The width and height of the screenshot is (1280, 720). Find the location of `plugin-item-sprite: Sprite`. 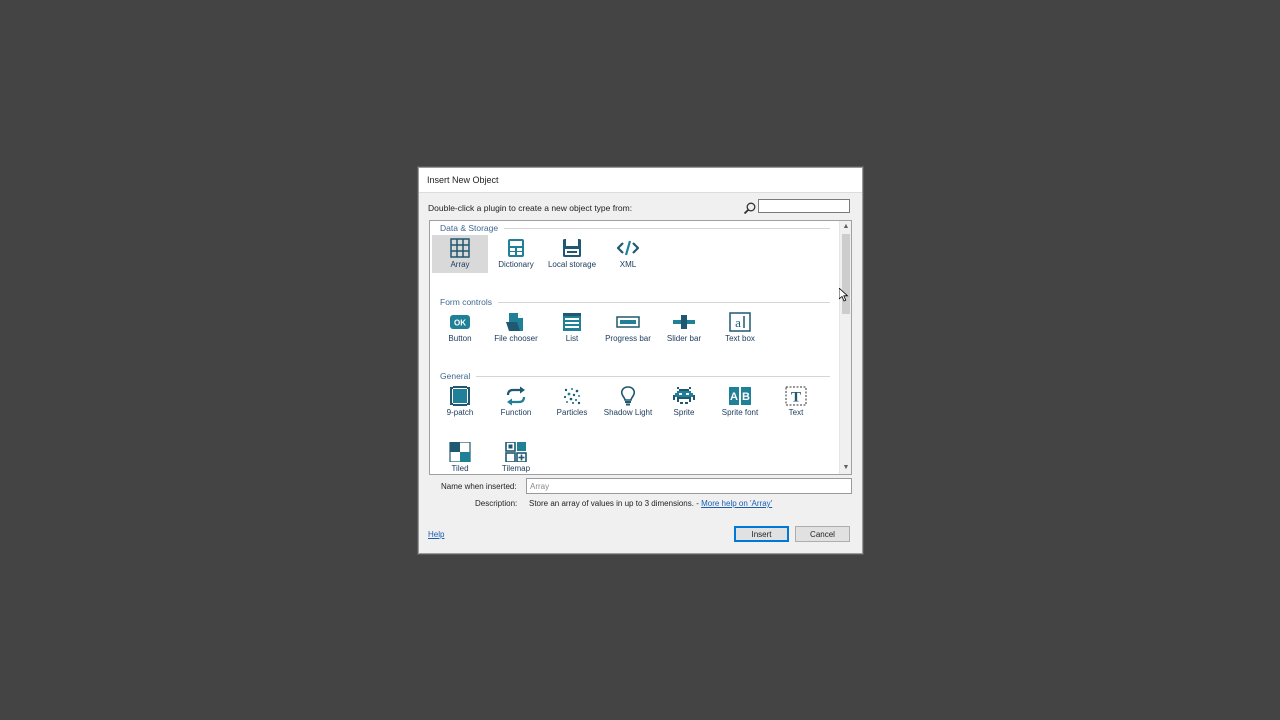

plugin-item-sprite: Sprite is located at coordinates (684, 402).